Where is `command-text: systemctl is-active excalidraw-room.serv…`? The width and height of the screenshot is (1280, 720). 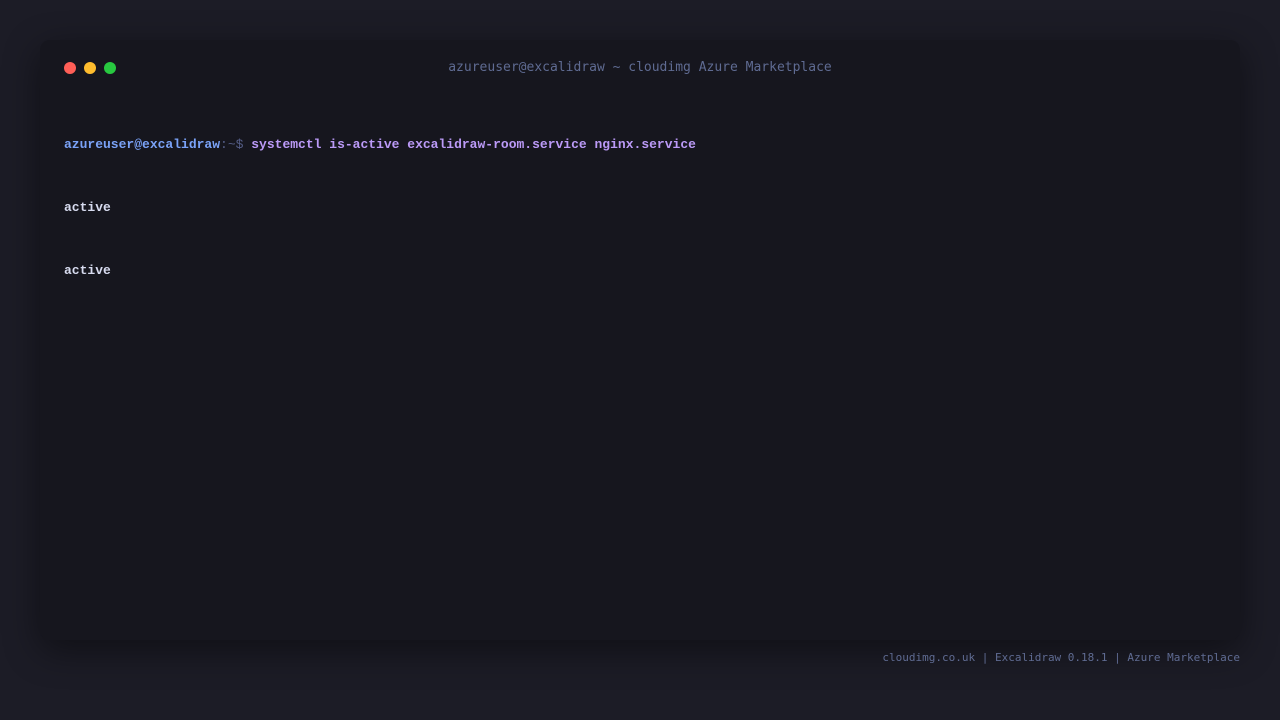 command-text: systemctl is-active excalidraw-room.serv… is located at coordinates (473, 144).